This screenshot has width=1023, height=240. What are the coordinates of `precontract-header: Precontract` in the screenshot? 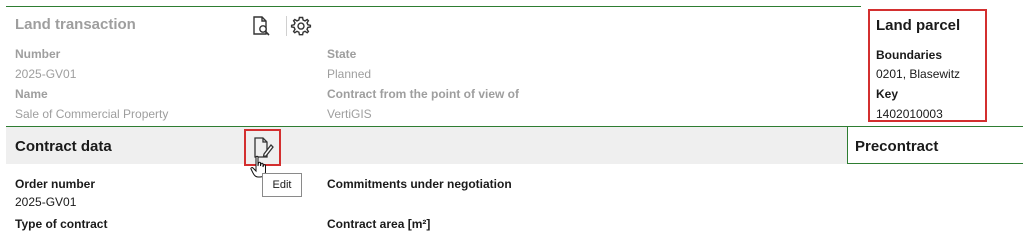 It's located at (935, 145).